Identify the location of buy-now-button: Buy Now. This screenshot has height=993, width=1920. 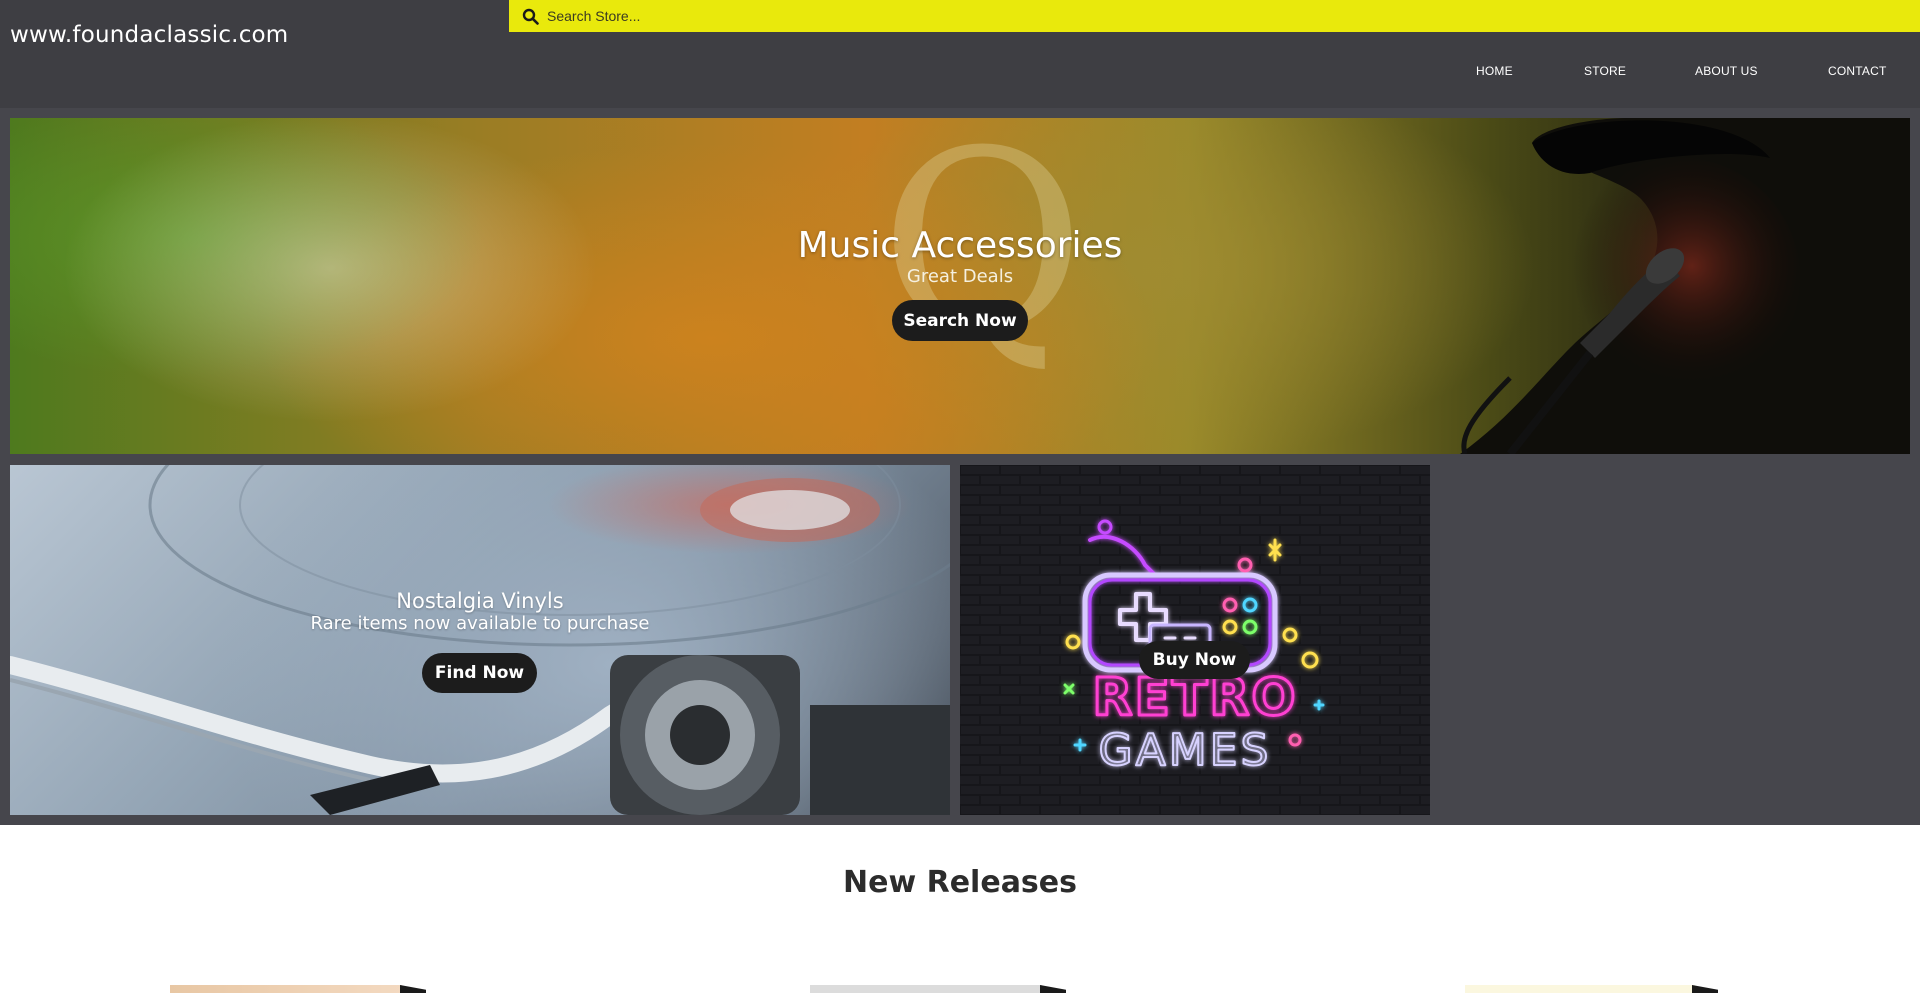
(1194, 660).